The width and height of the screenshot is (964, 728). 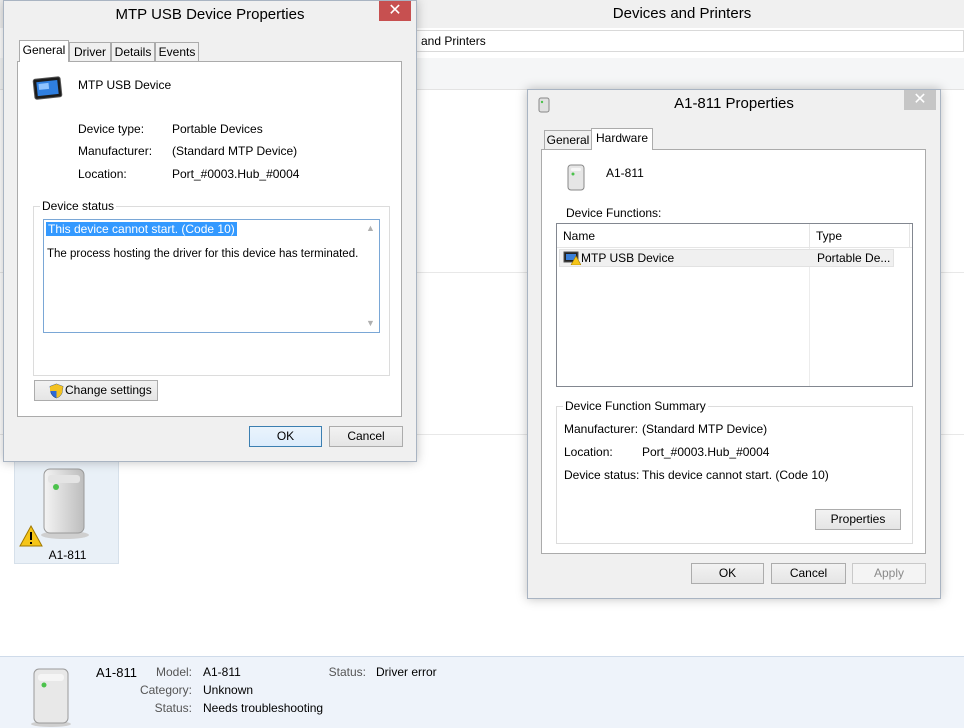 I want to click on change-settings-button: Change settings, so click(x=96, y=390).